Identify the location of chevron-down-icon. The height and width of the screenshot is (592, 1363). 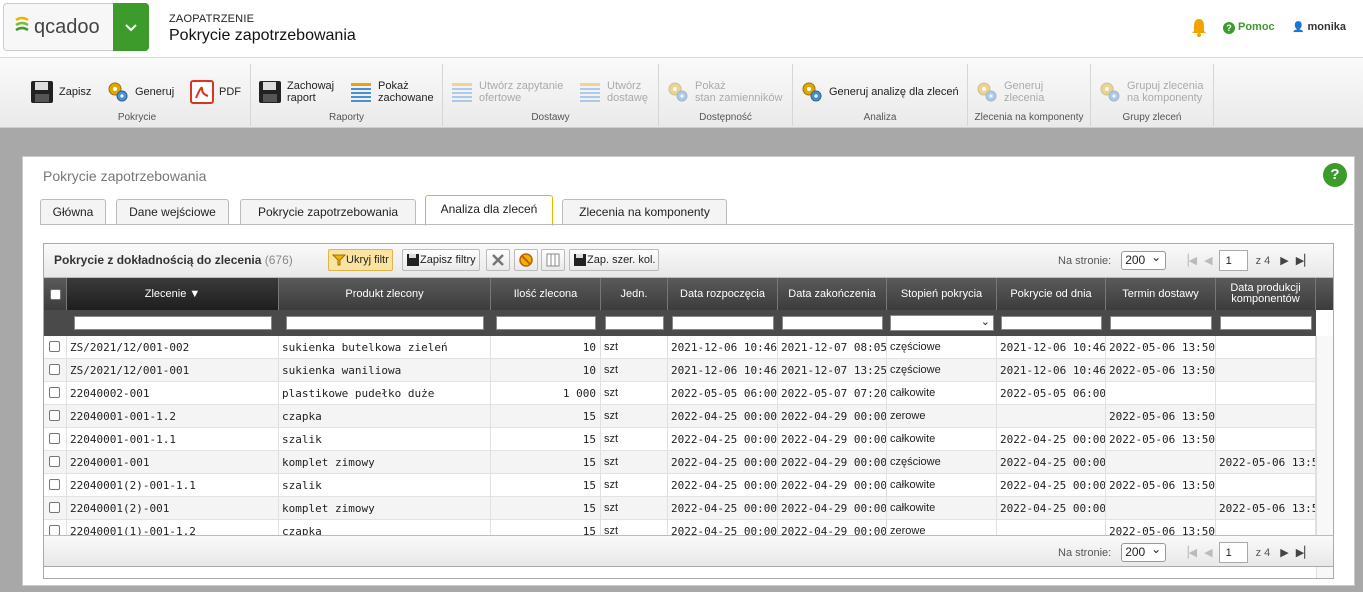
(131, 27).